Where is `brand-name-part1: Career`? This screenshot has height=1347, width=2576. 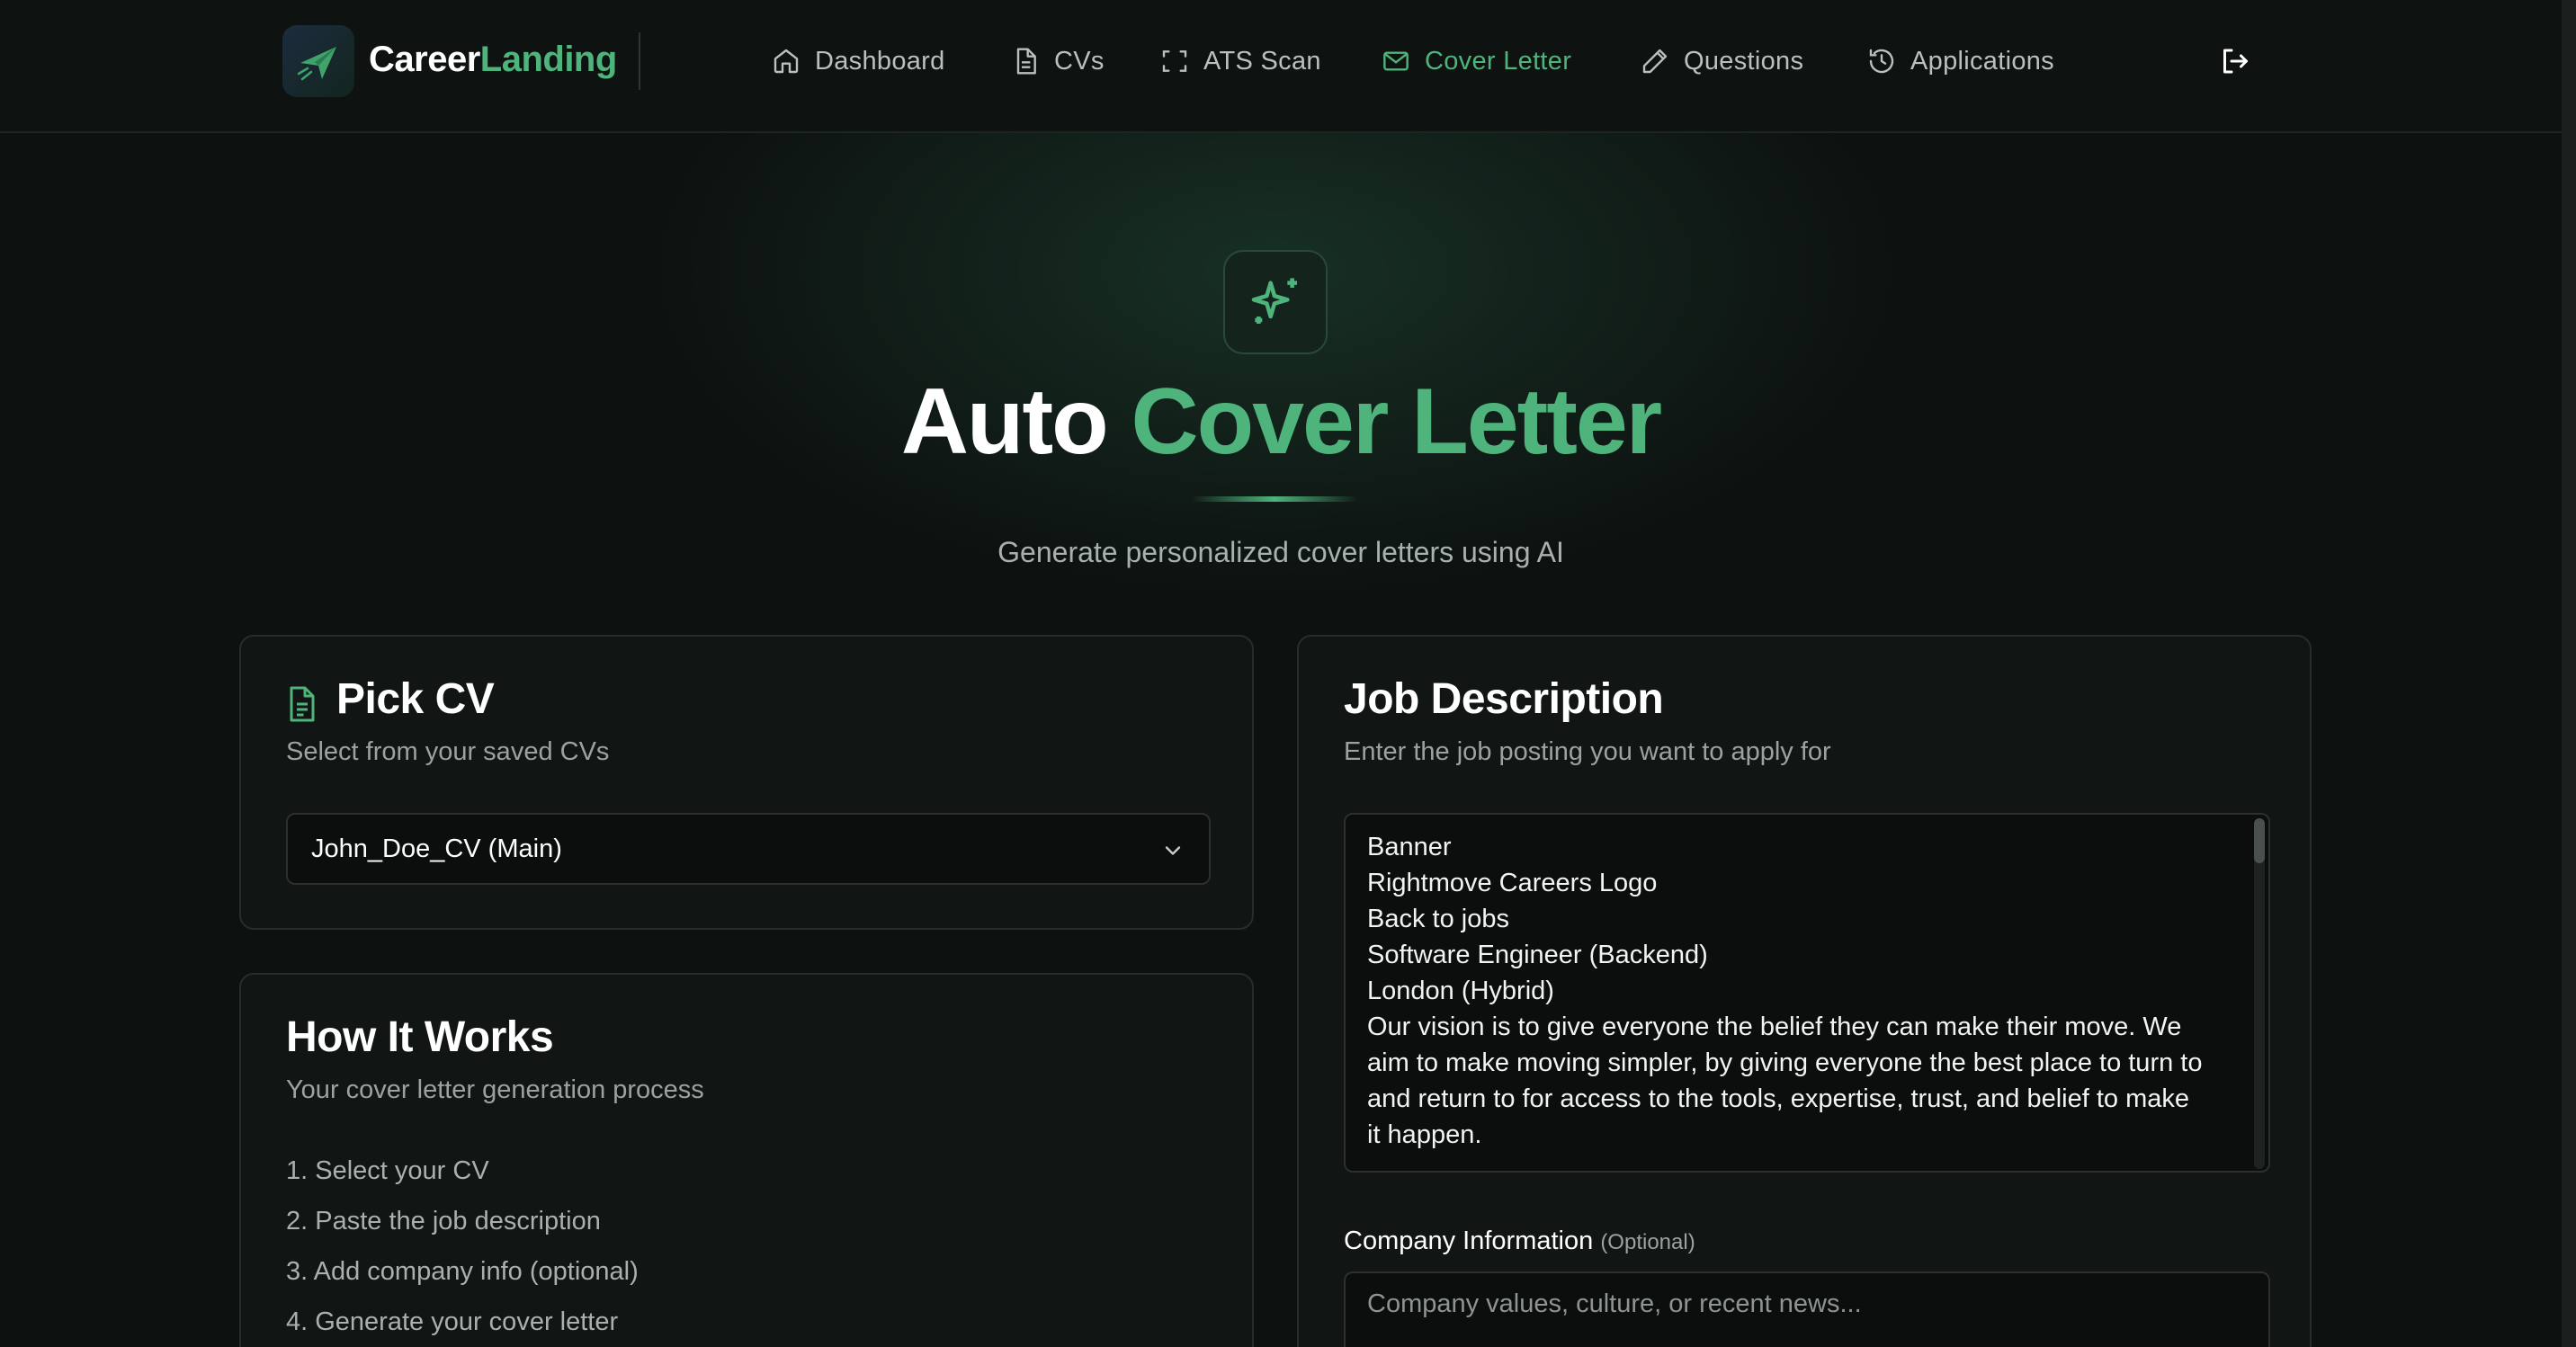
brand-name-part1: Career is located at coordinates (424, 59).